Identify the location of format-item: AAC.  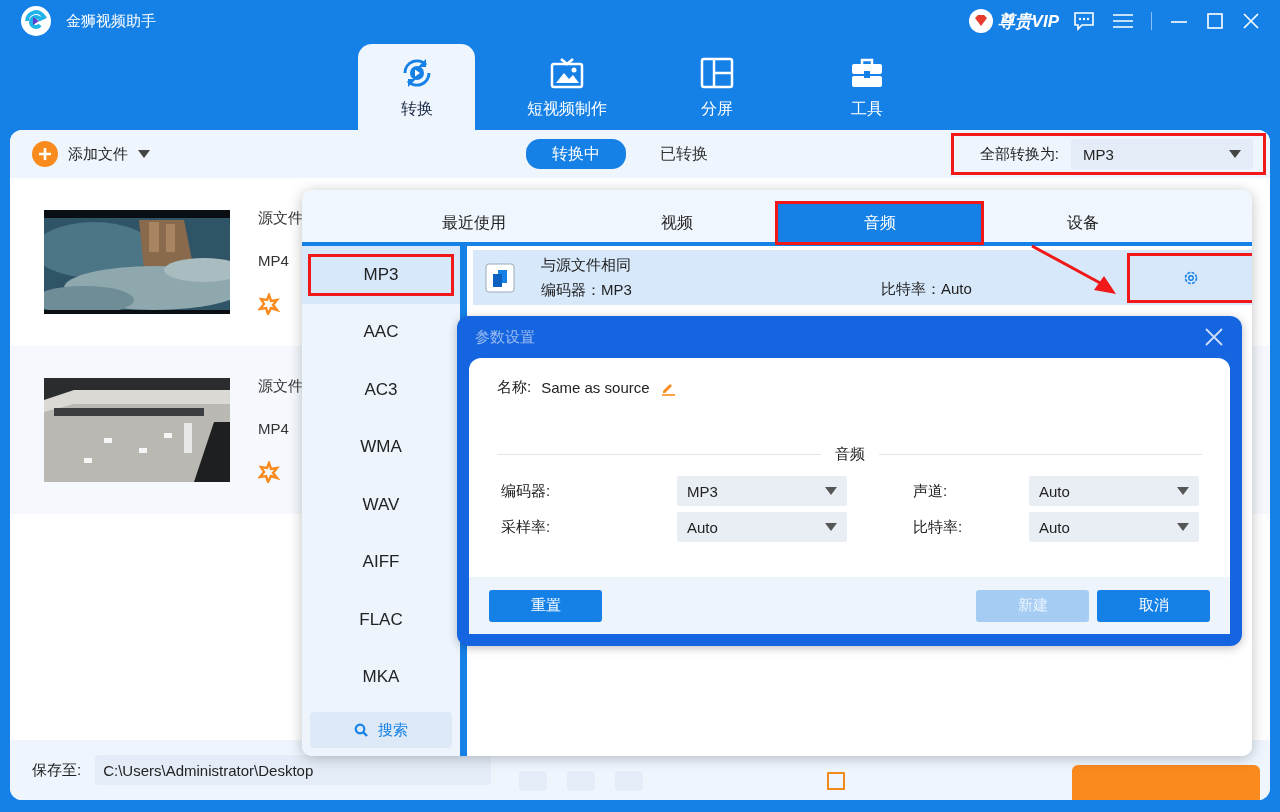
(381, 332).